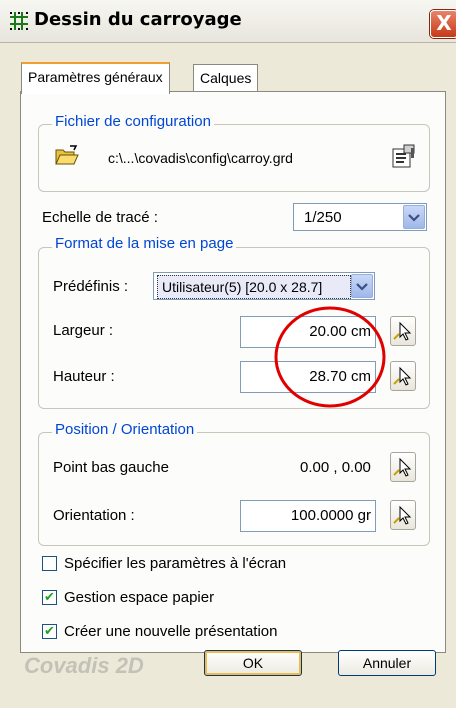 This screenshot has height=708, width=456. I want to click on format-legend: Format de la mise en page, so click(144, 243).